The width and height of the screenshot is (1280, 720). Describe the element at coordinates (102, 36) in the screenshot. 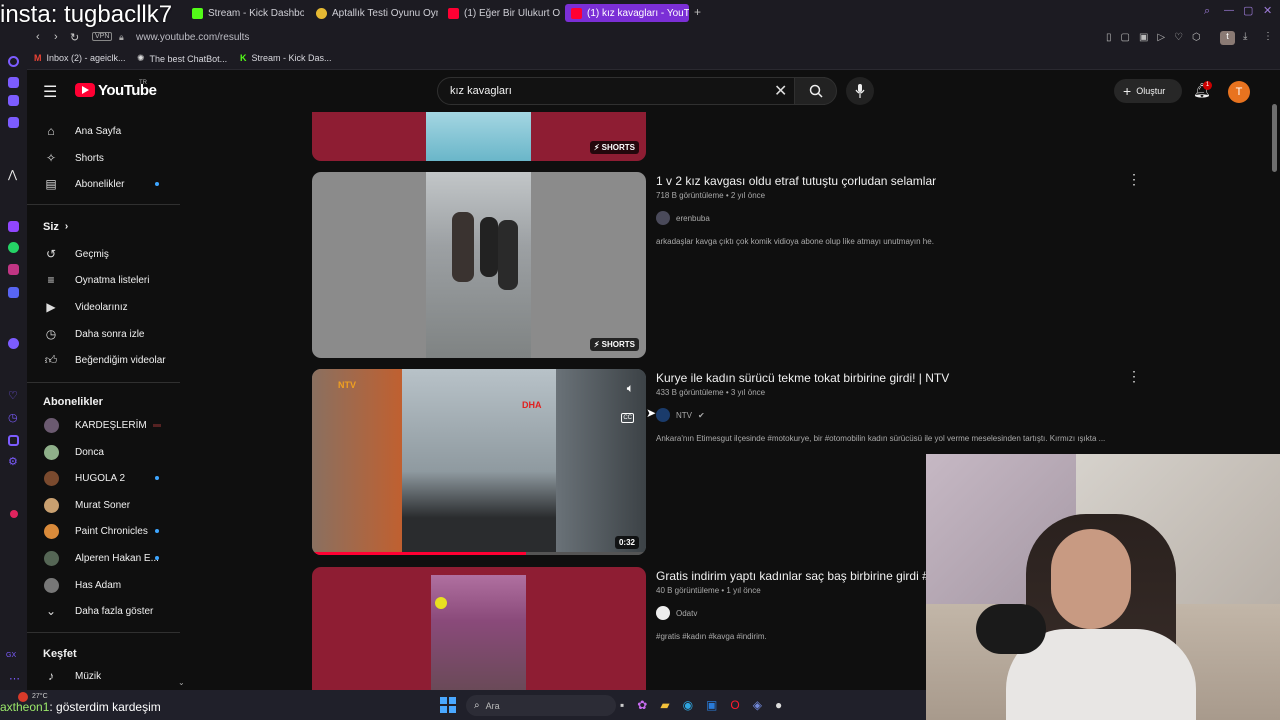

I see `vpn-badge: VPN` at that location.